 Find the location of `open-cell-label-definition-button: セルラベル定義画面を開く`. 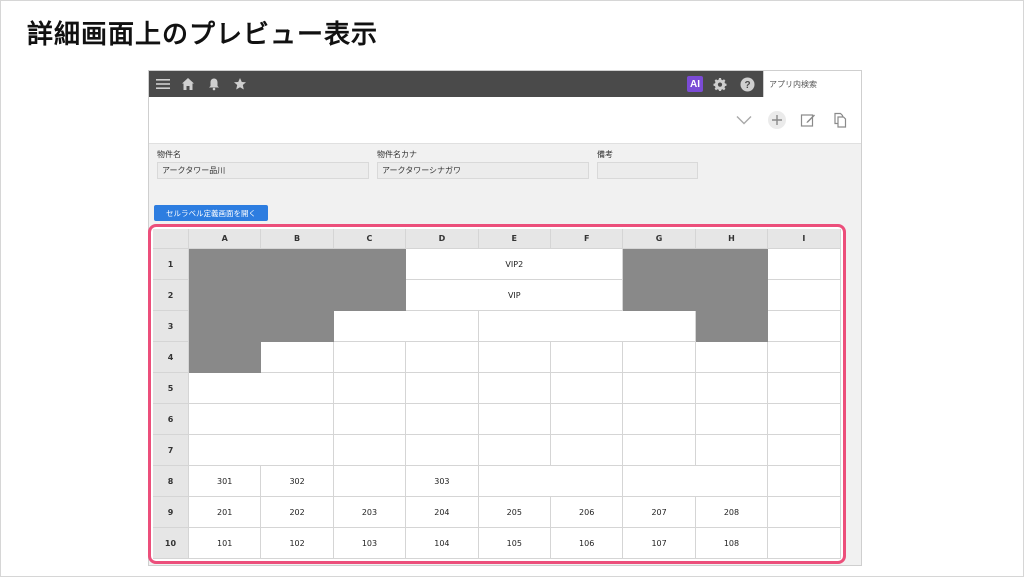

open-cell-label-definition-button: セルラベル定義画面を開く is located at coordinates (211, 213).